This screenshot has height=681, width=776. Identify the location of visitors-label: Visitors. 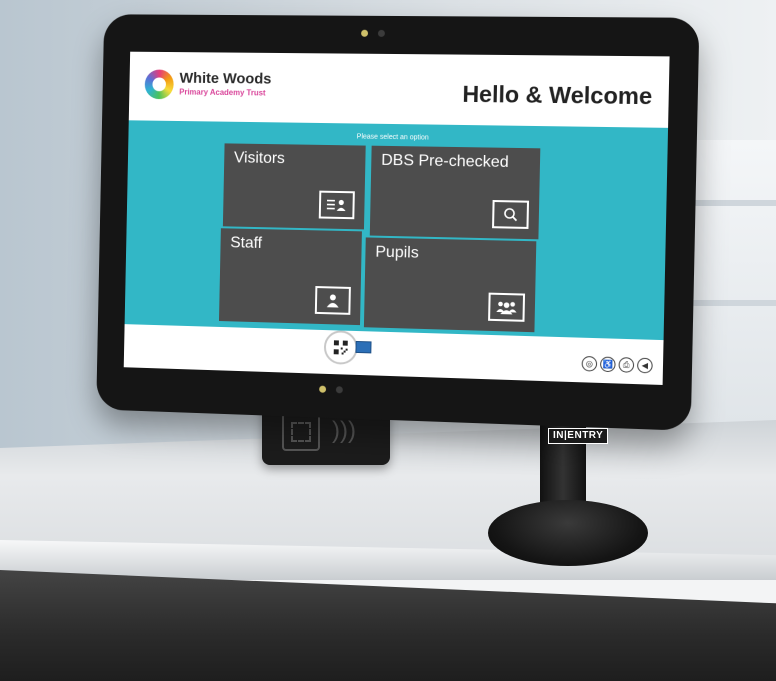
(259, 158).